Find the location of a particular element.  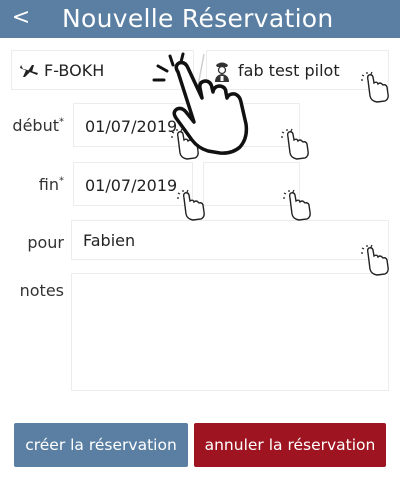

fin-date-input: 01/07/2019 is located at coordinates (133, 184).